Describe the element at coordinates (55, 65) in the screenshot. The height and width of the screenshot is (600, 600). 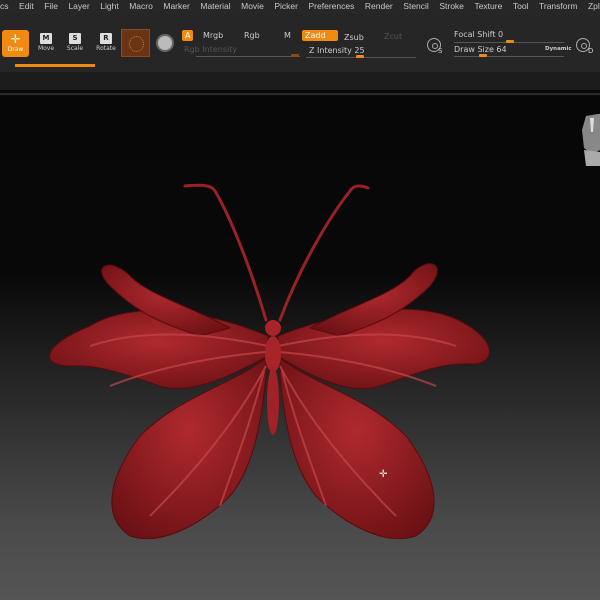
I see `draw-mode-indicator` at that location.